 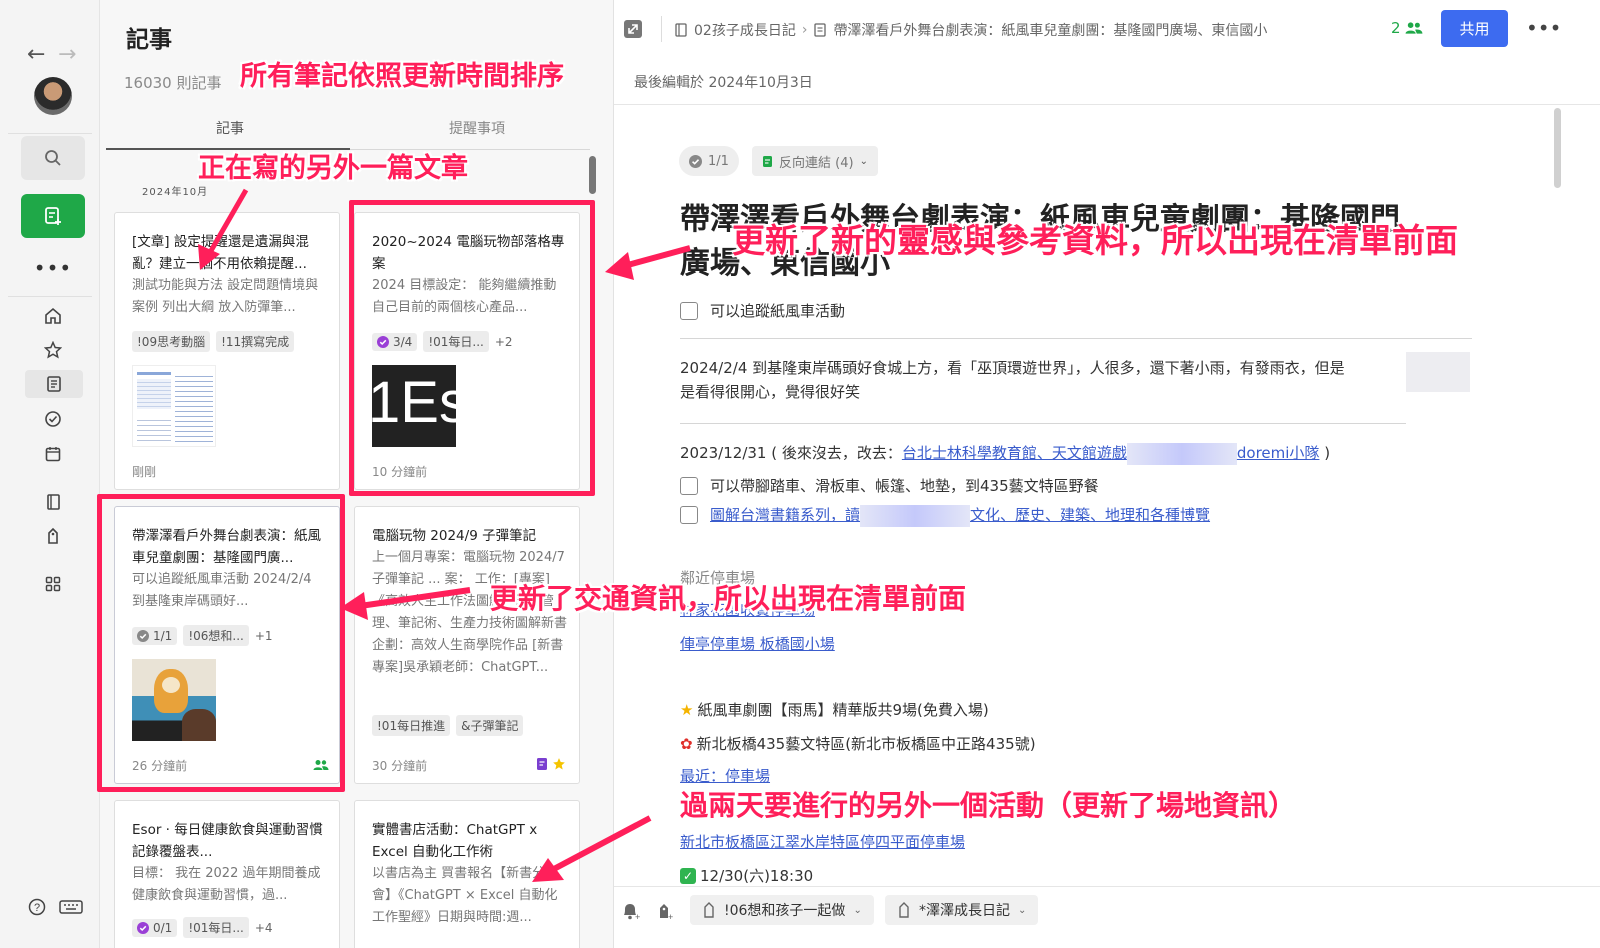 What do you see at coordinates (1474, 28) in the screenshot?
I see `share-button: 共用` at bounding box center [1474, 28].